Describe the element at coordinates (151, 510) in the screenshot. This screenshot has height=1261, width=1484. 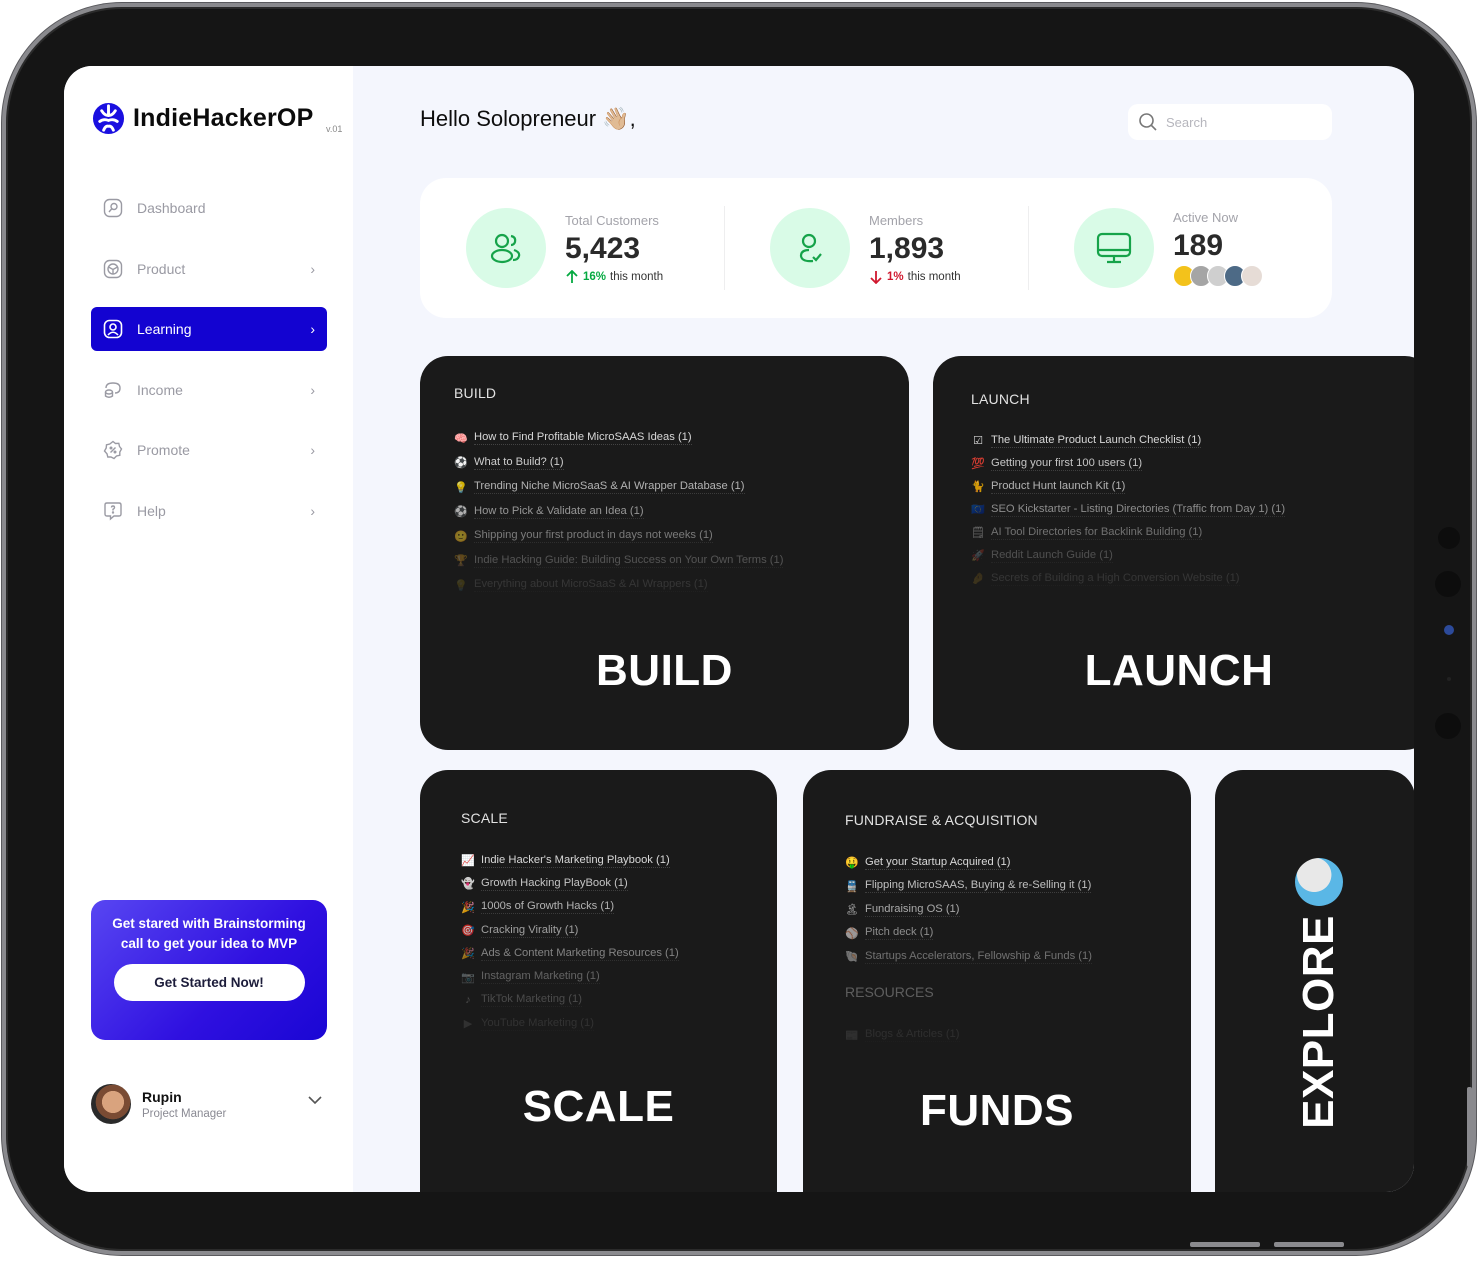
I see `sidebar-item-label: Help` at that location.